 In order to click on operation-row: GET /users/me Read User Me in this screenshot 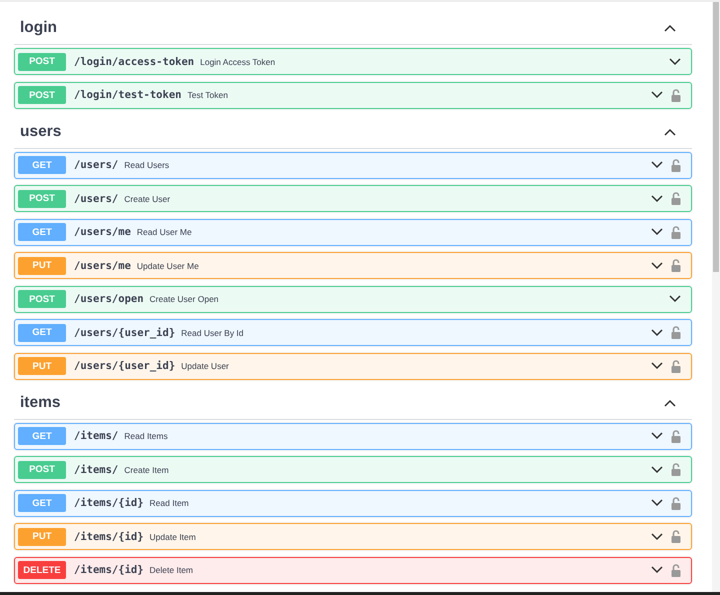, I will do `click(353, 232)`.